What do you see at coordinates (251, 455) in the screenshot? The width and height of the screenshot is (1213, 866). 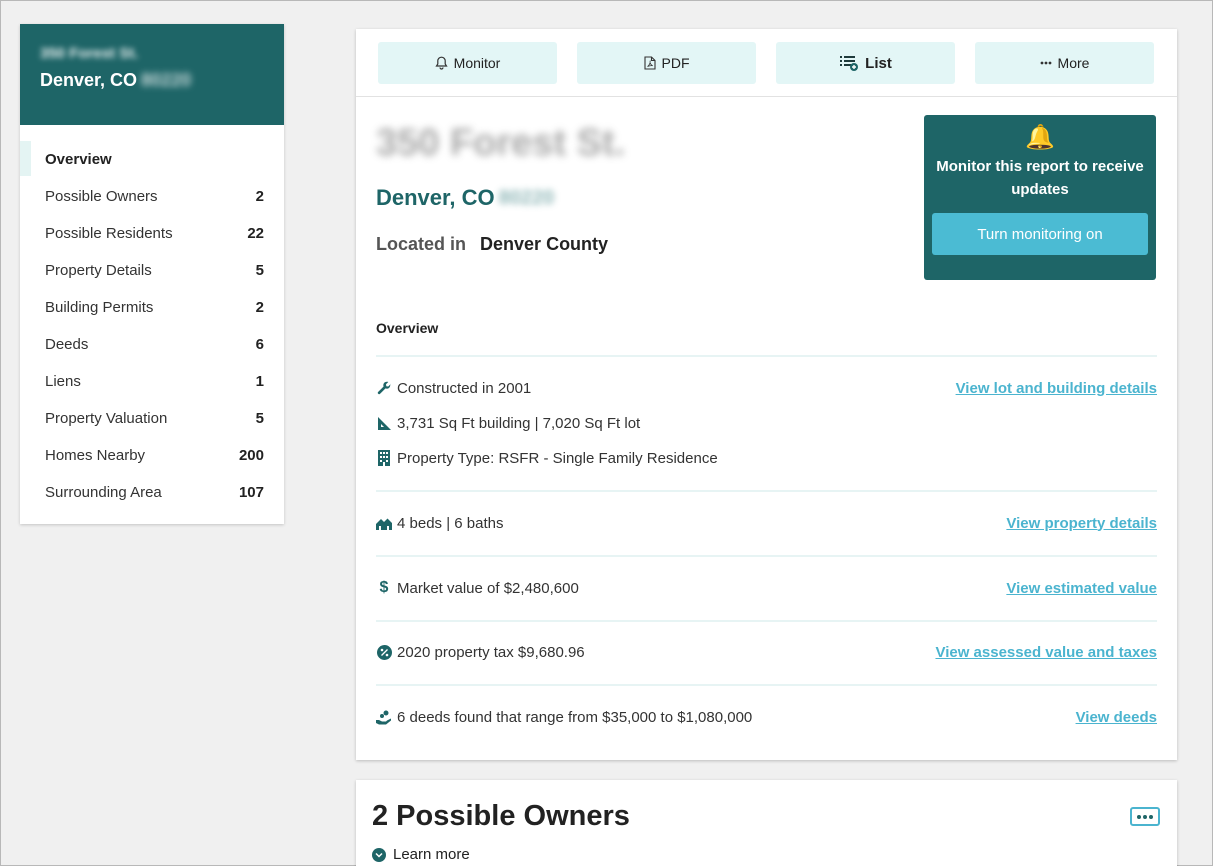 I see `sidebar-item-count: 200` at bounding box center [251, 455].